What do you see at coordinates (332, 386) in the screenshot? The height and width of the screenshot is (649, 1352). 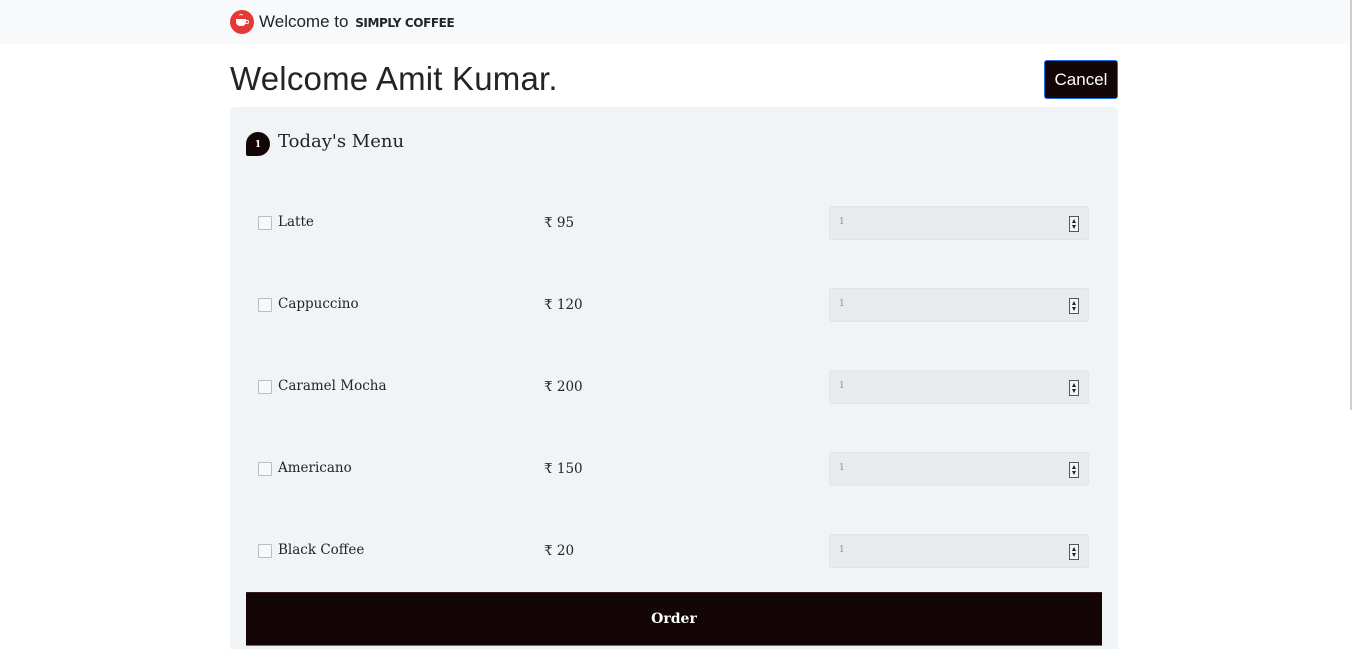 I see `menu-item-name: Caramel Mocha` at bounding box center [332, 386].